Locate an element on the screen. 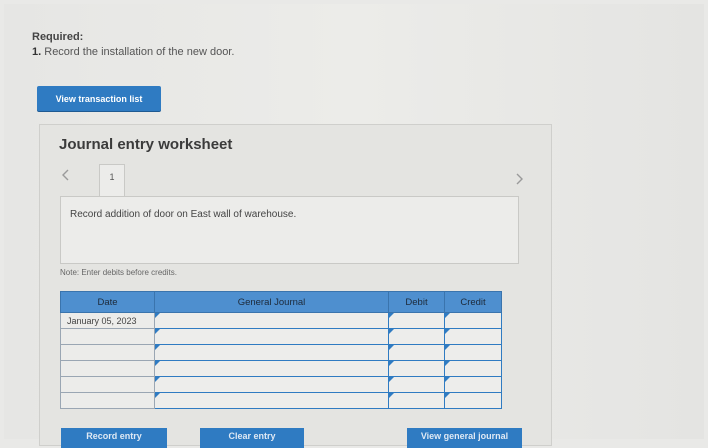 Image resolution: width=708 pixels, height=448 pixels. chevron-left-icon is located at coordinates (66, 176).